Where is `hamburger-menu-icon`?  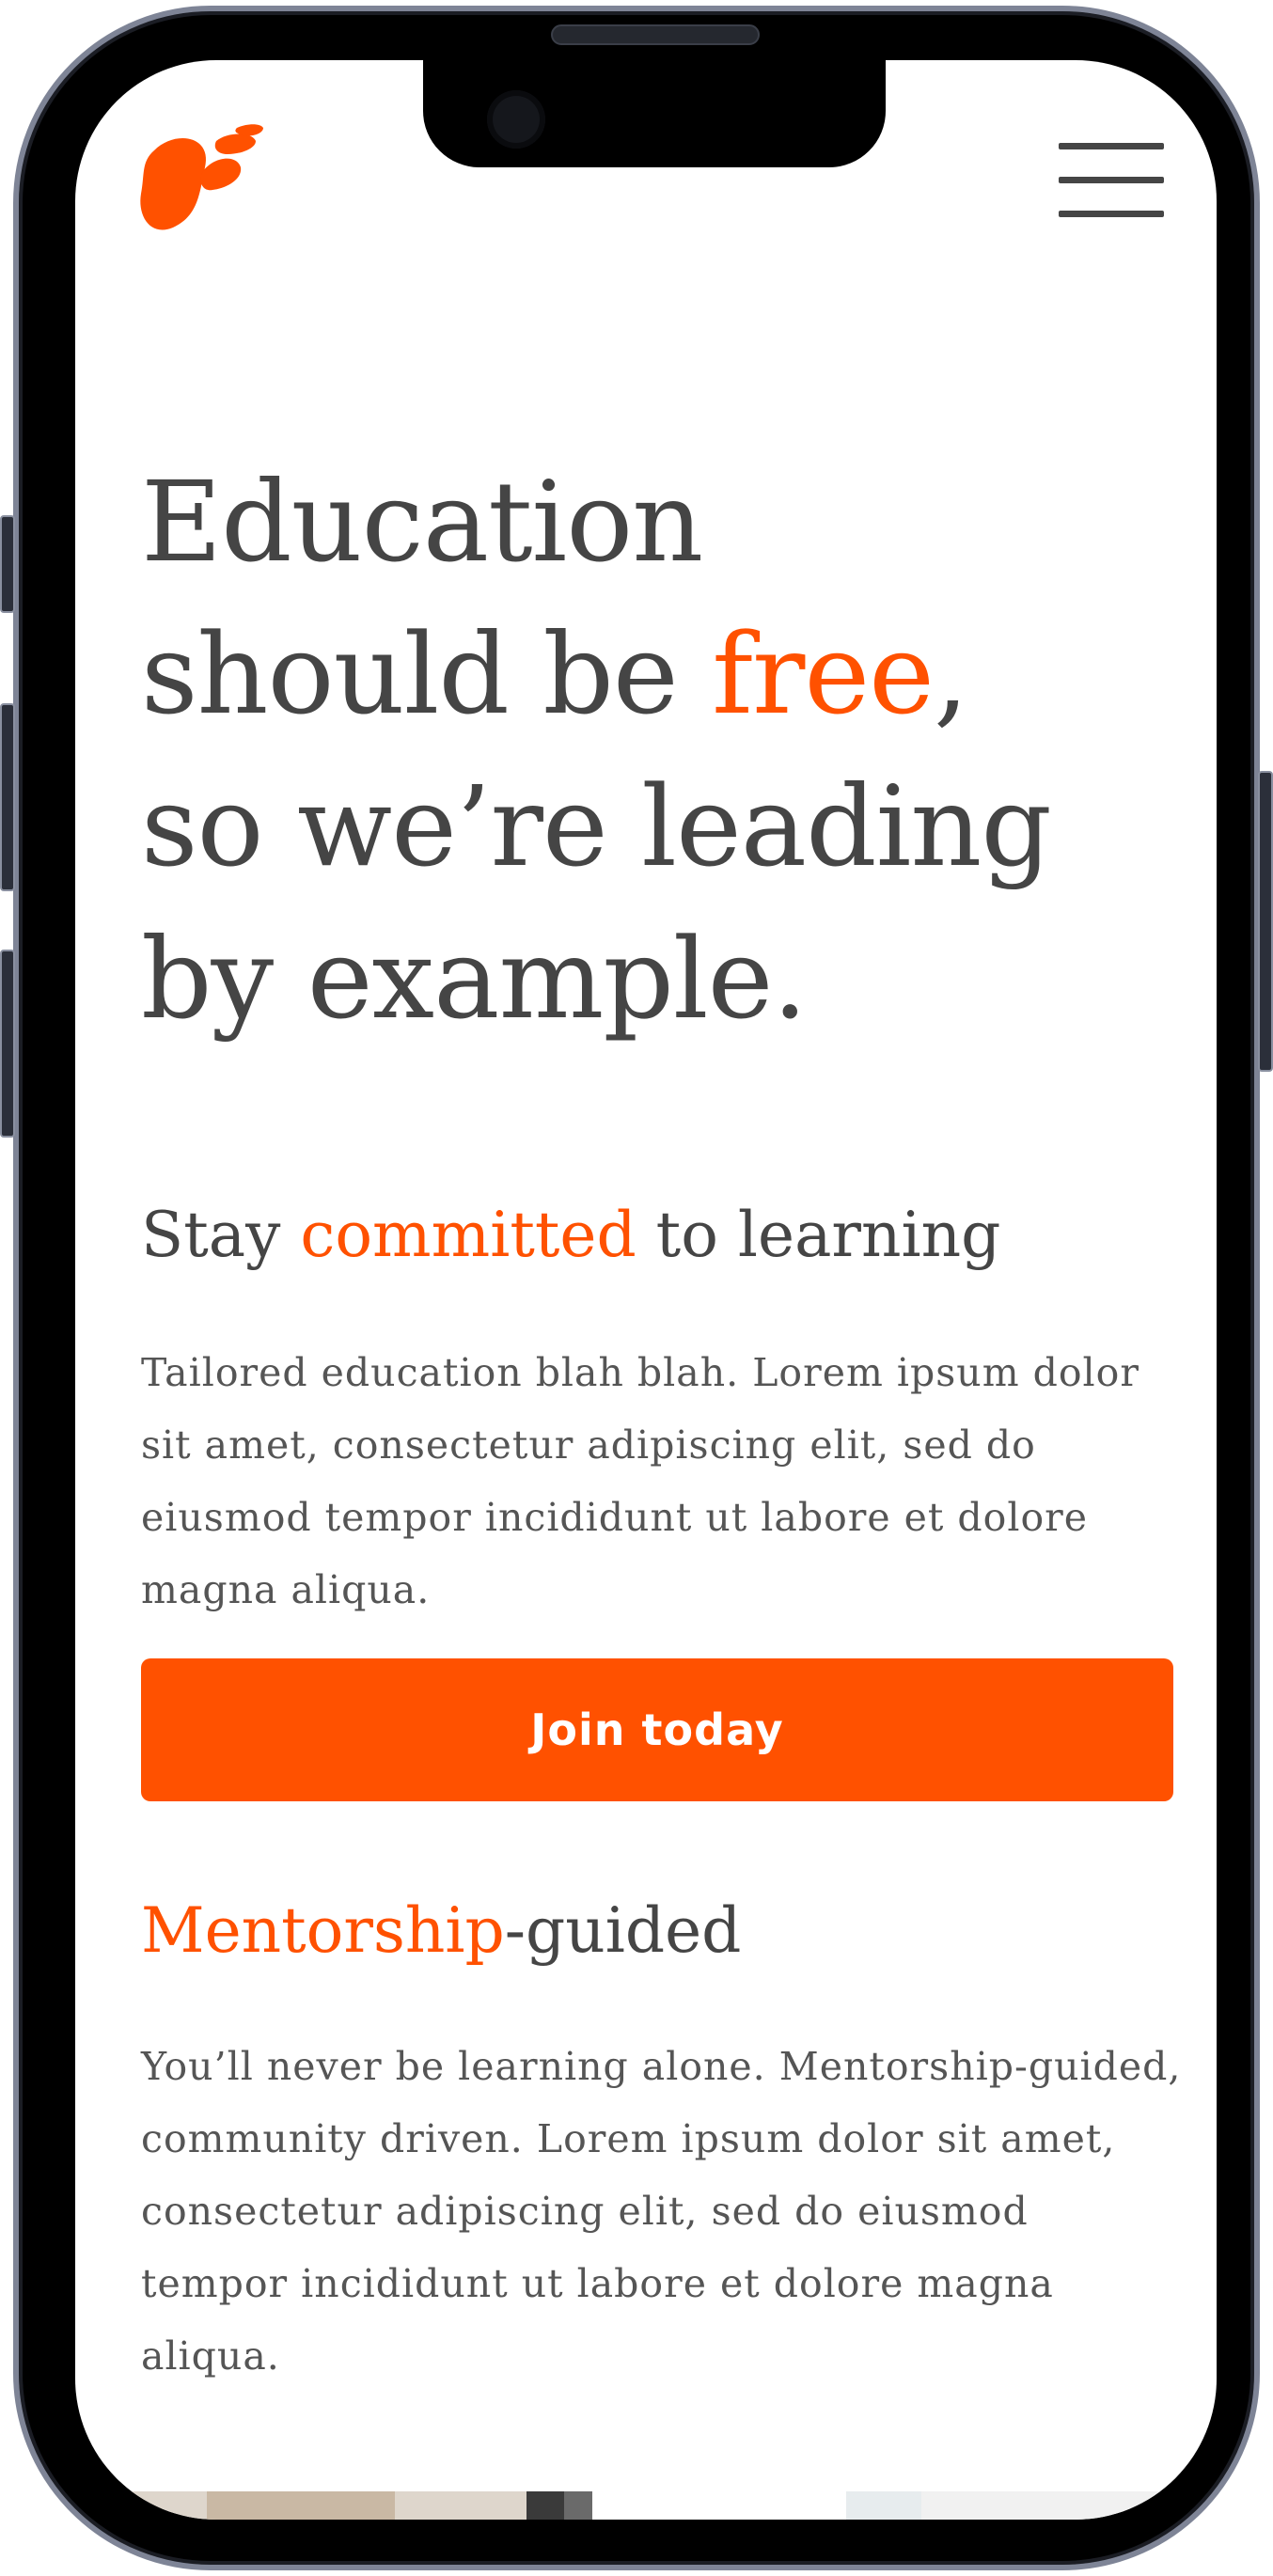
hamburger-menu-icon is located at coordinates (1112, 181).